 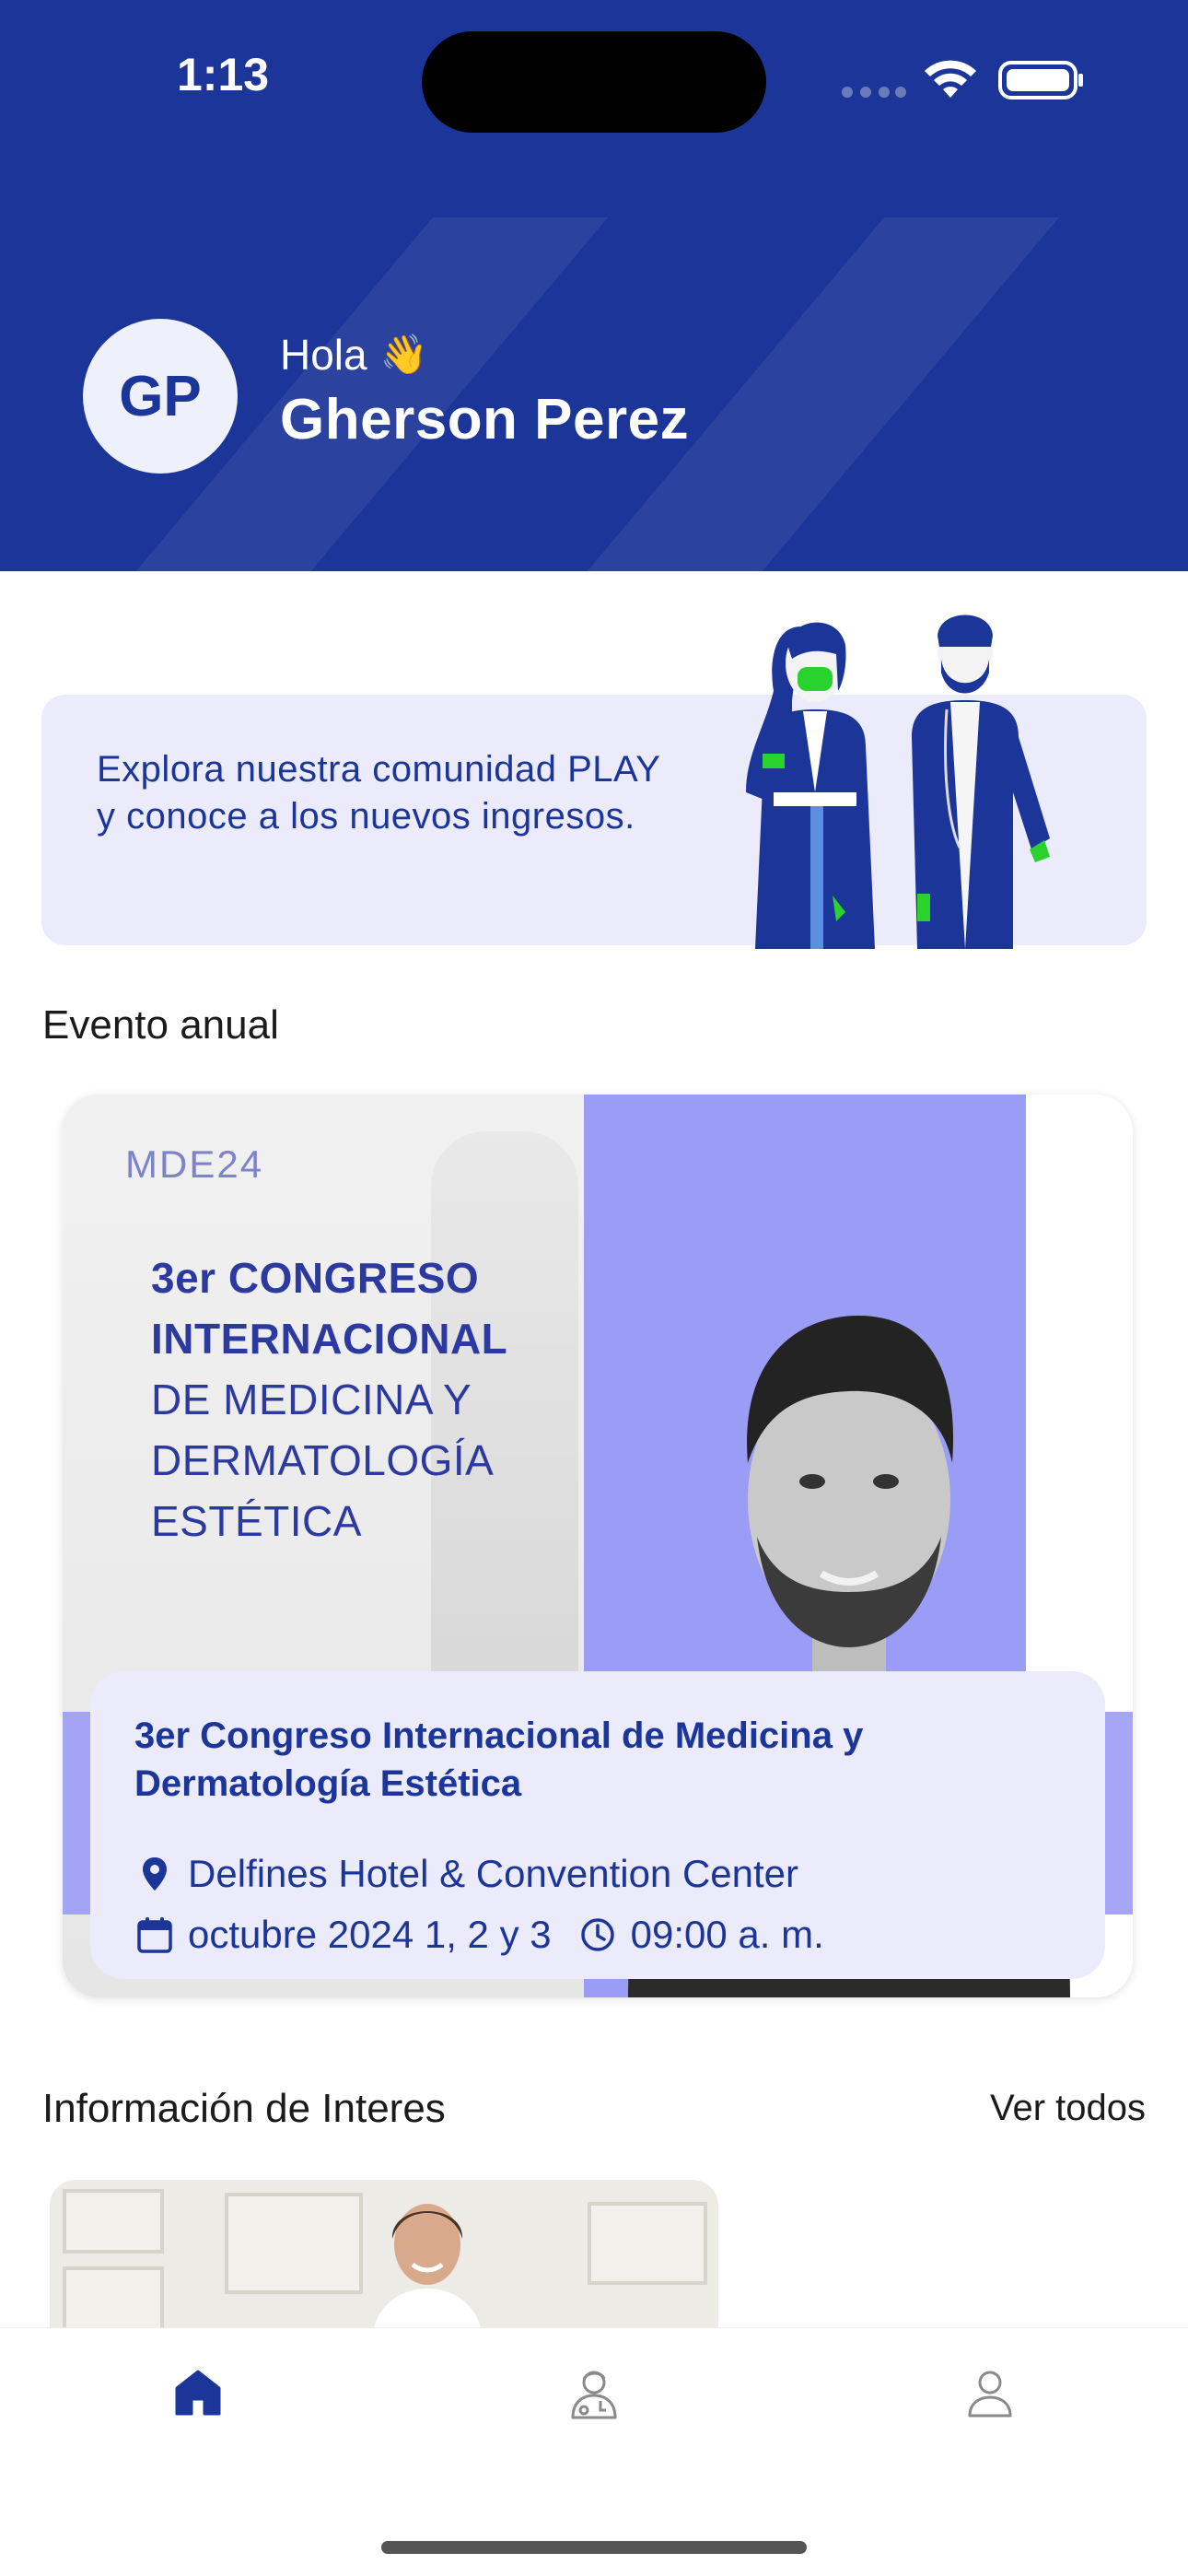 What do you see at coordinates (370, 1935) in the screenshot?
I see `event-date: octubre 2024 1, 2 y 3` at bounding box center [370, 1935].